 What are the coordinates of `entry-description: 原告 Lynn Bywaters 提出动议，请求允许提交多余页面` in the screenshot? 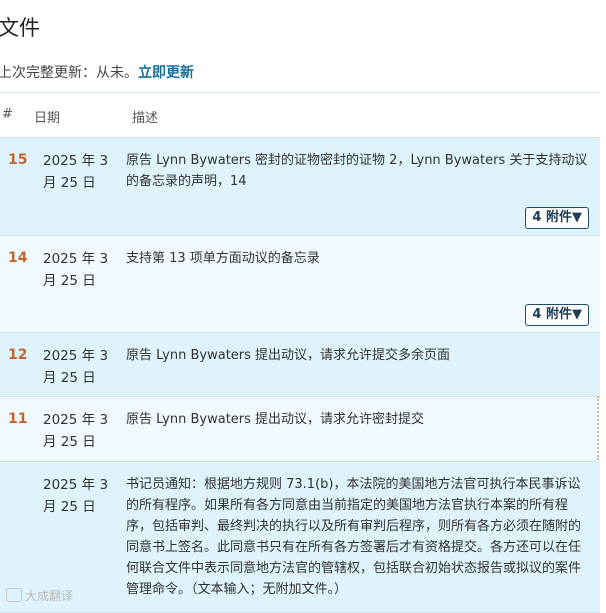 It's located at (358, 355).